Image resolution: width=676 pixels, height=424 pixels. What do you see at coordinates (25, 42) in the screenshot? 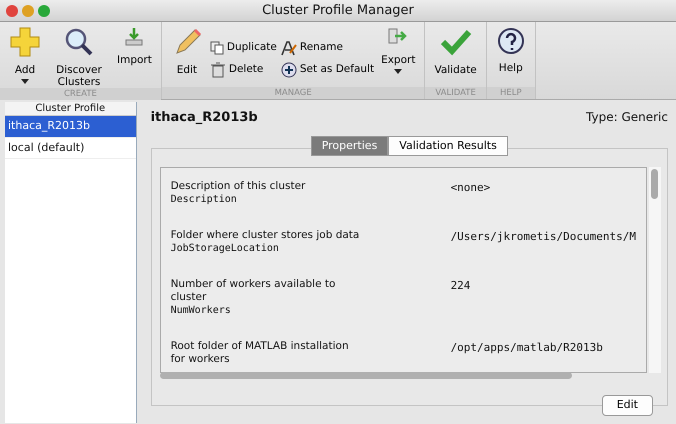
I see `plus-icon` at bounding box center [25, 42].